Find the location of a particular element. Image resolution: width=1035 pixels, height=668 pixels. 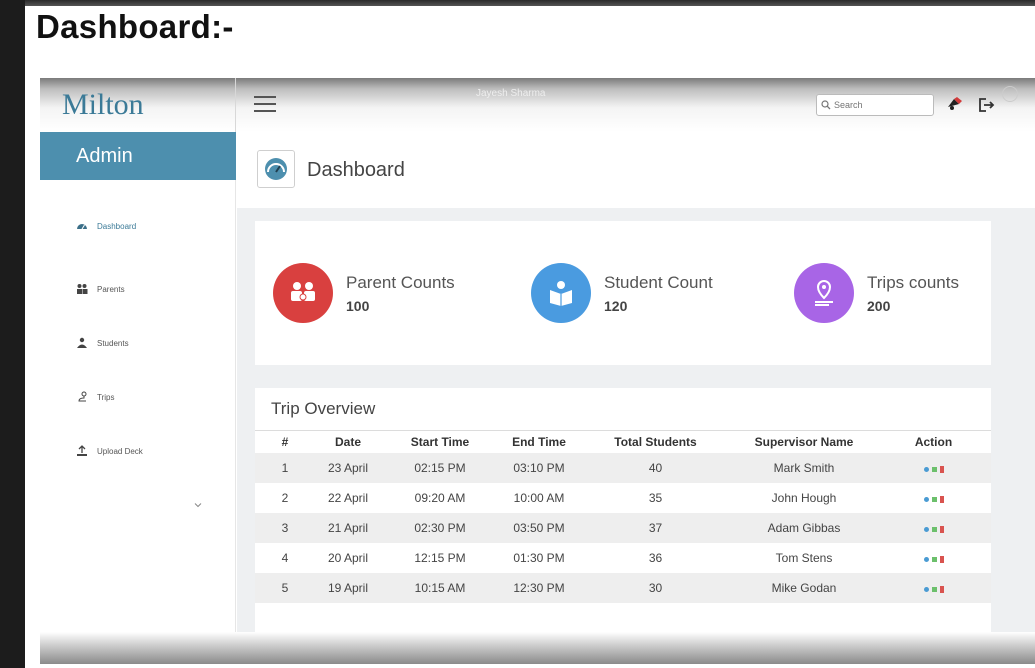

sidebar-item-students: Students is located at coordinates (102, 343).